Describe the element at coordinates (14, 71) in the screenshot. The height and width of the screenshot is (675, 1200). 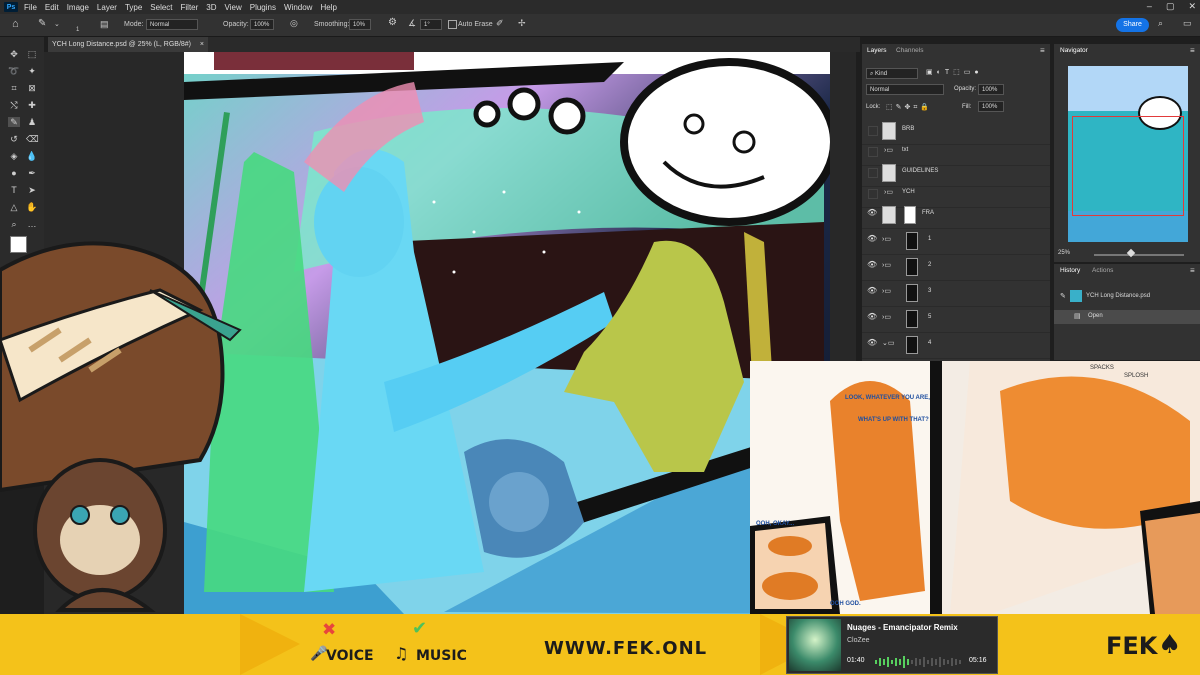
I see `lasso-tool-icon: ➰` at that location.